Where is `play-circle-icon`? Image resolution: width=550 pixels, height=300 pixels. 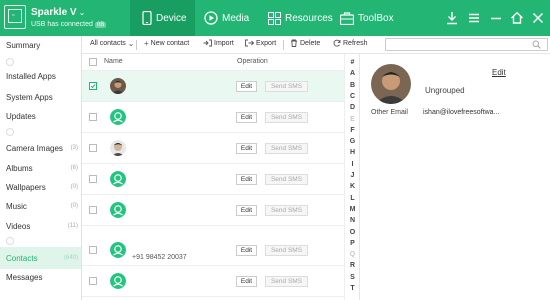 play-circle-icon is located at coordinates (211, 18).